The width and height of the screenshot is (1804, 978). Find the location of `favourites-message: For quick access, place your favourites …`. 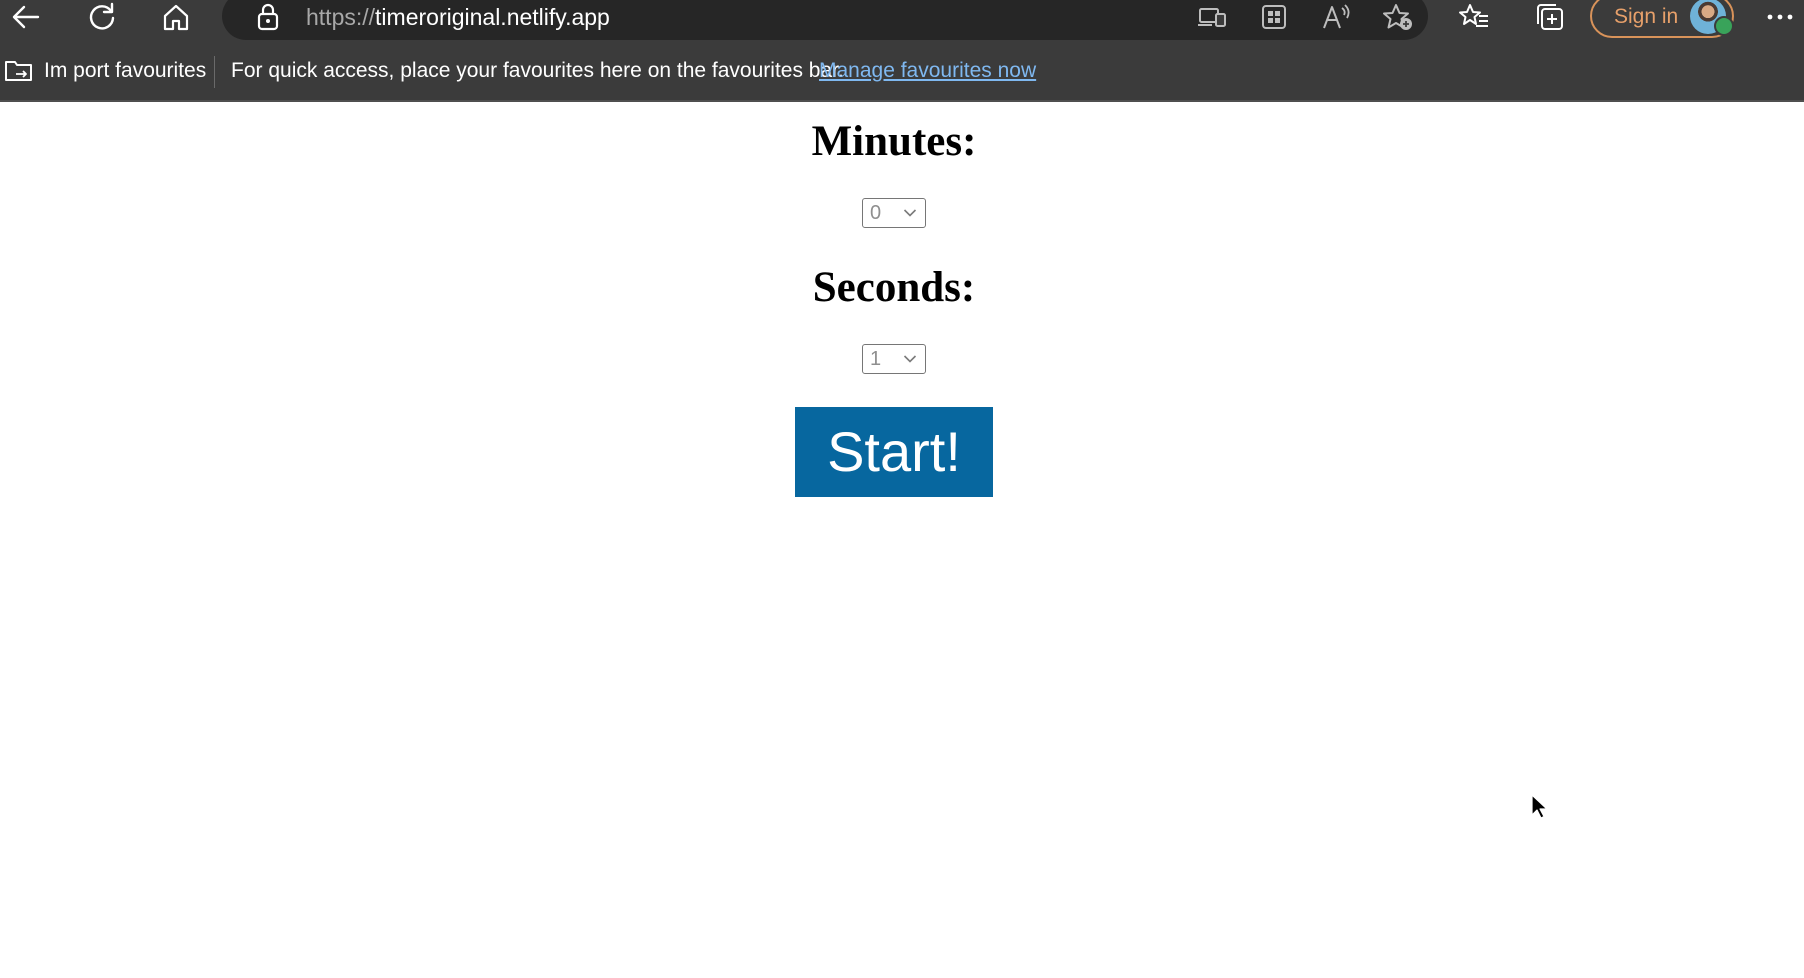

favourites-message: For quick access, place your favourites … is located at coordinates (537, 70).